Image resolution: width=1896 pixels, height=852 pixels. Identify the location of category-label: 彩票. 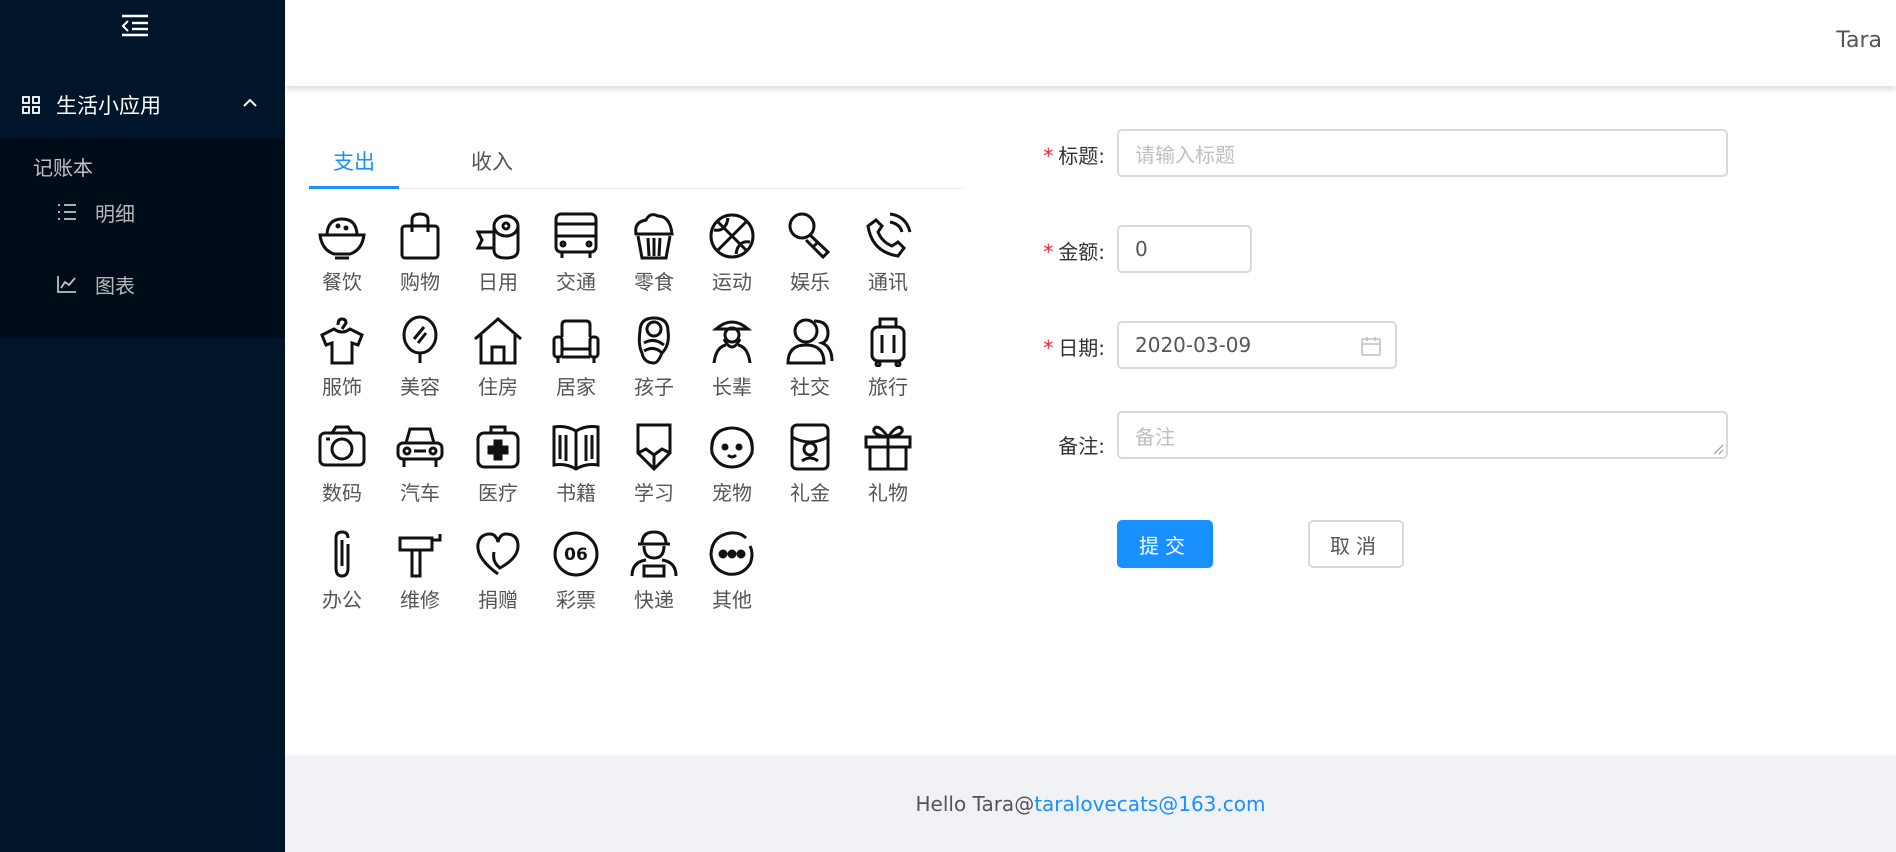
(576, 600).